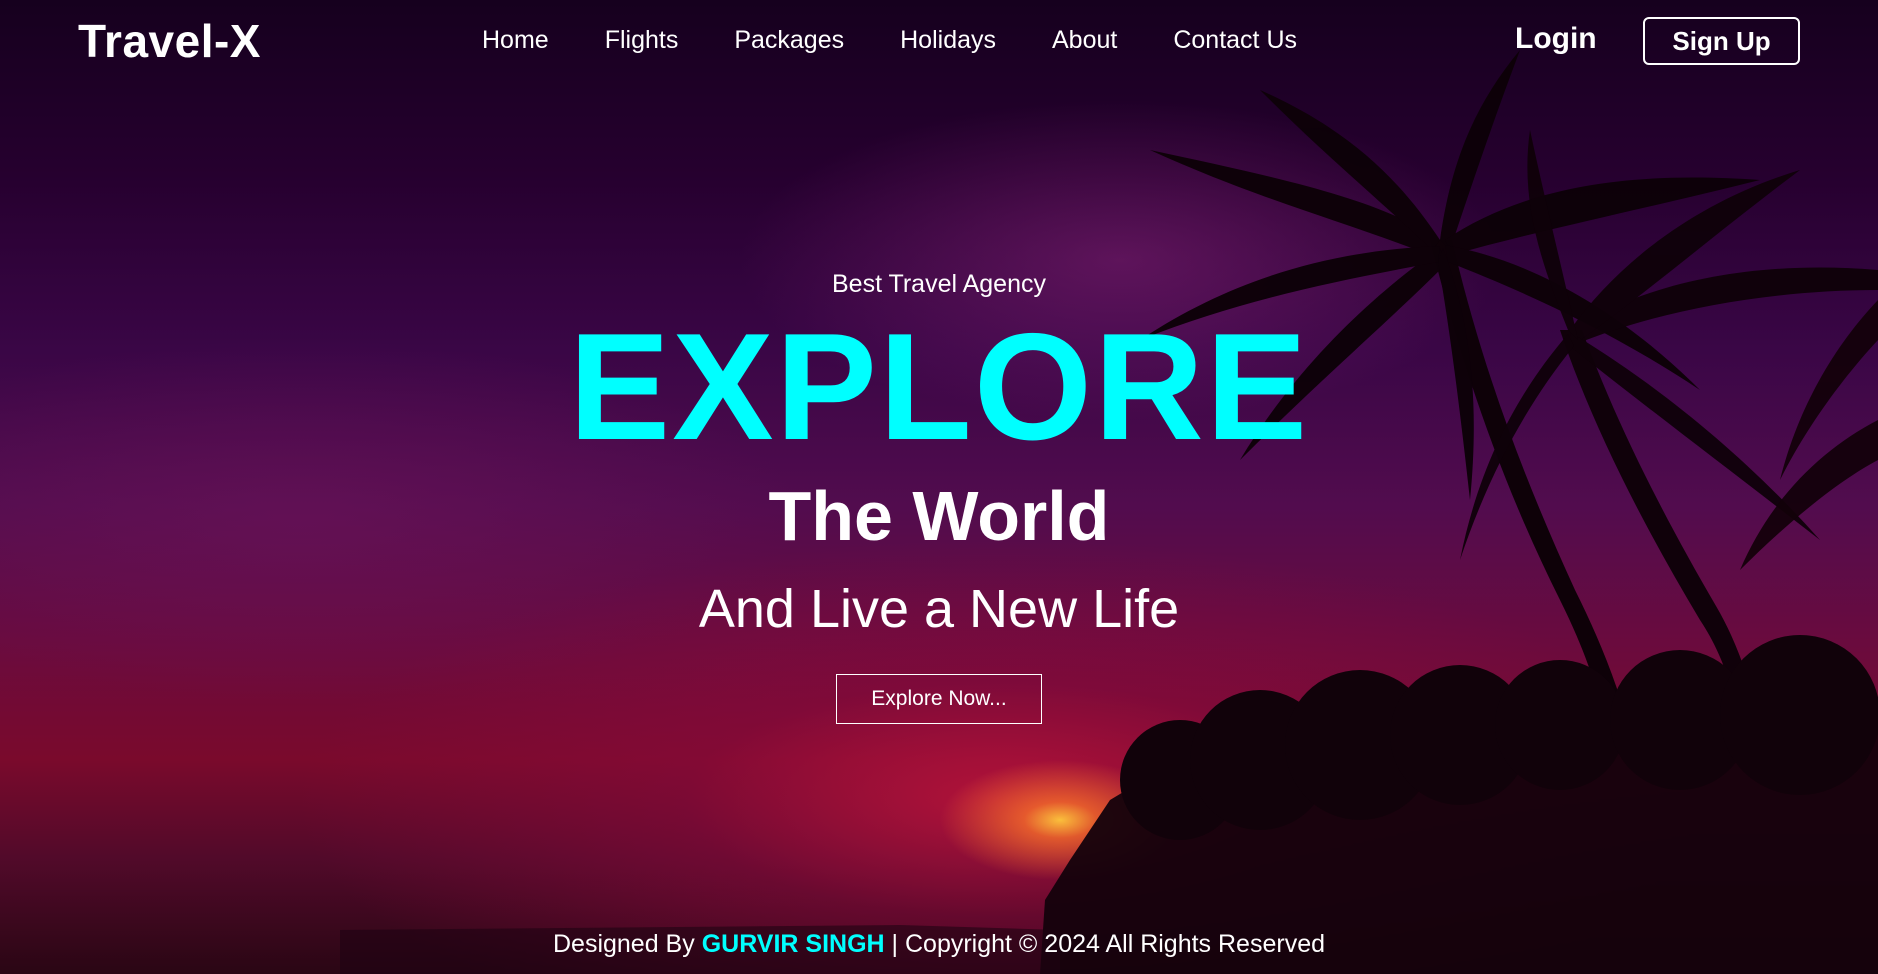 This screenshot has width=1878, height=974. Describe the element at coordinates (939, 516) in the screenshot. I see `hero-subheadline: The World` at that location.